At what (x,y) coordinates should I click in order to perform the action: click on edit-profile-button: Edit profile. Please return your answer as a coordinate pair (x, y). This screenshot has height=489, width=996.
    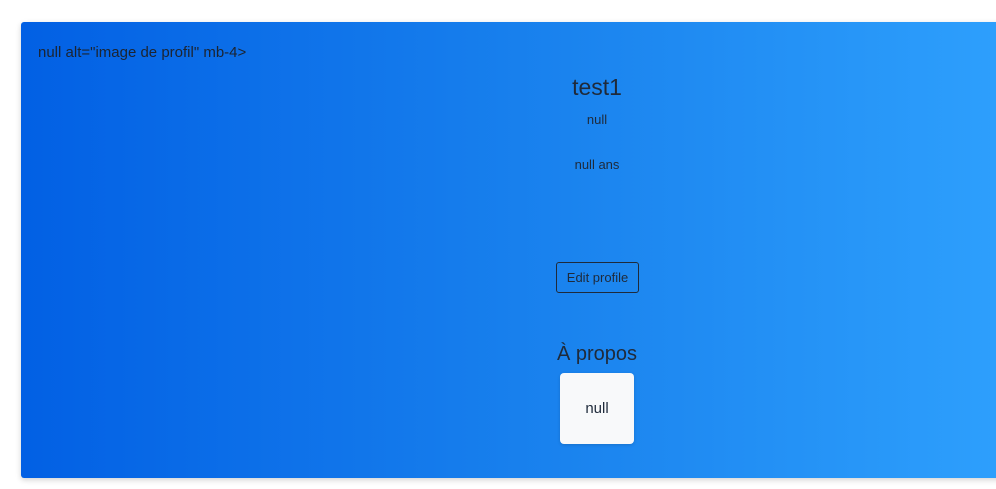
    Looking at the image, I should click on (597, 277).